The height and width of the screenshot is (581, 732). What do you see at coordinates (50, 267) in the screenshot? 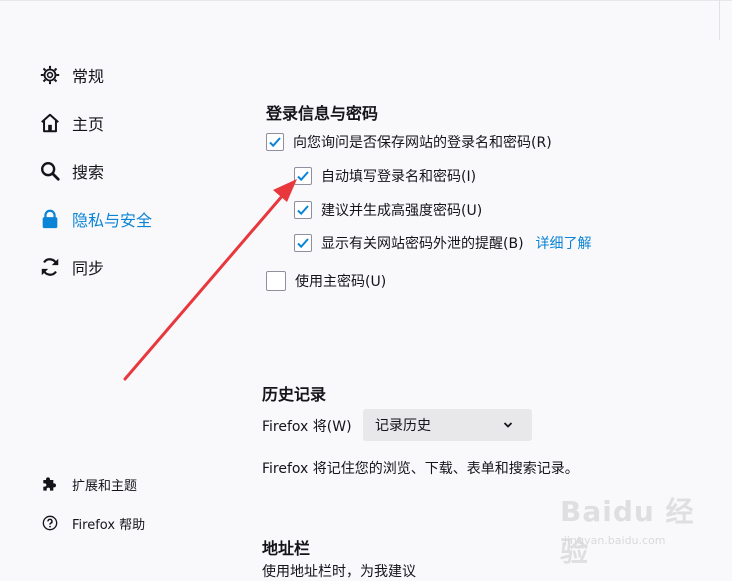
I see `sync-icon` at bounding box center [50, 267].